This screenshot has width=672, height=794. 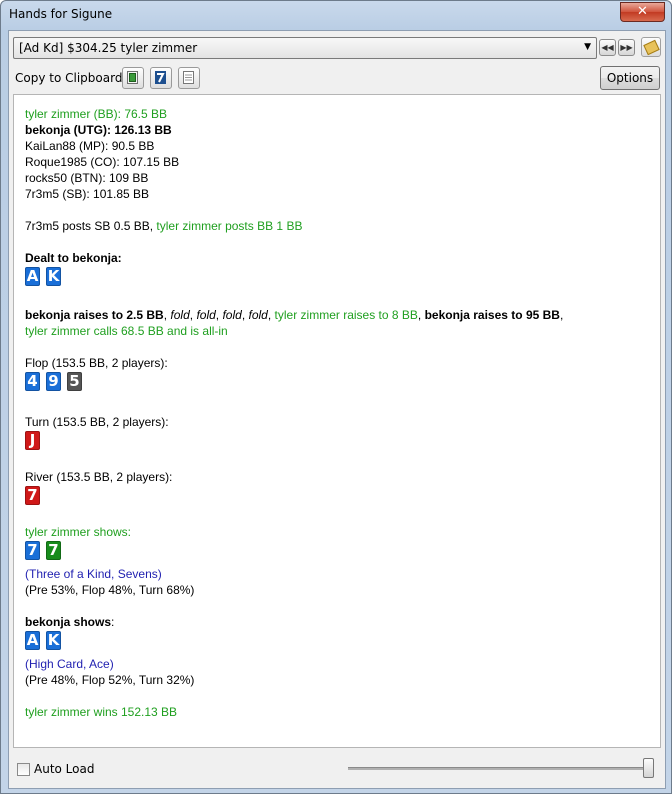 I want to click on prev-hand-button: ◀◀, so click(x=607, y=47).